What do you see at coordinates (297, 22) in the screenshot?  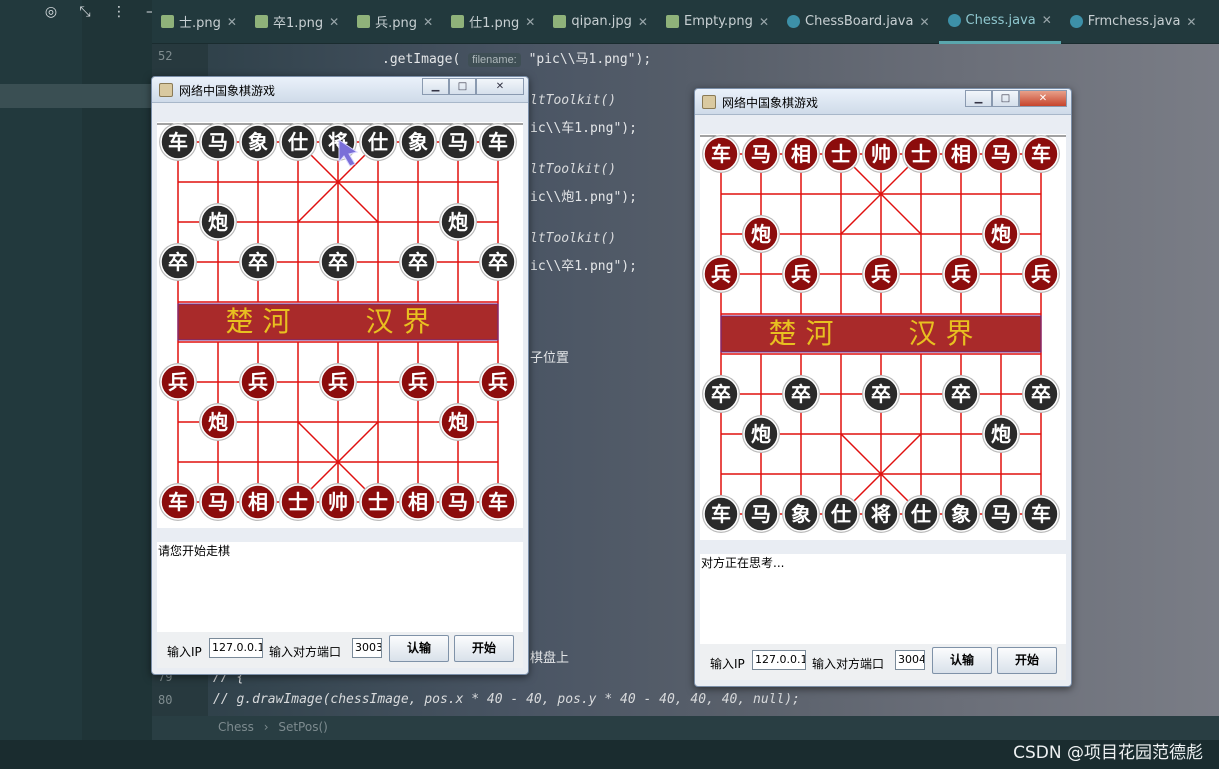 I see `editor-tab: 卒1.png ✕` at bounding box center [297, 22].